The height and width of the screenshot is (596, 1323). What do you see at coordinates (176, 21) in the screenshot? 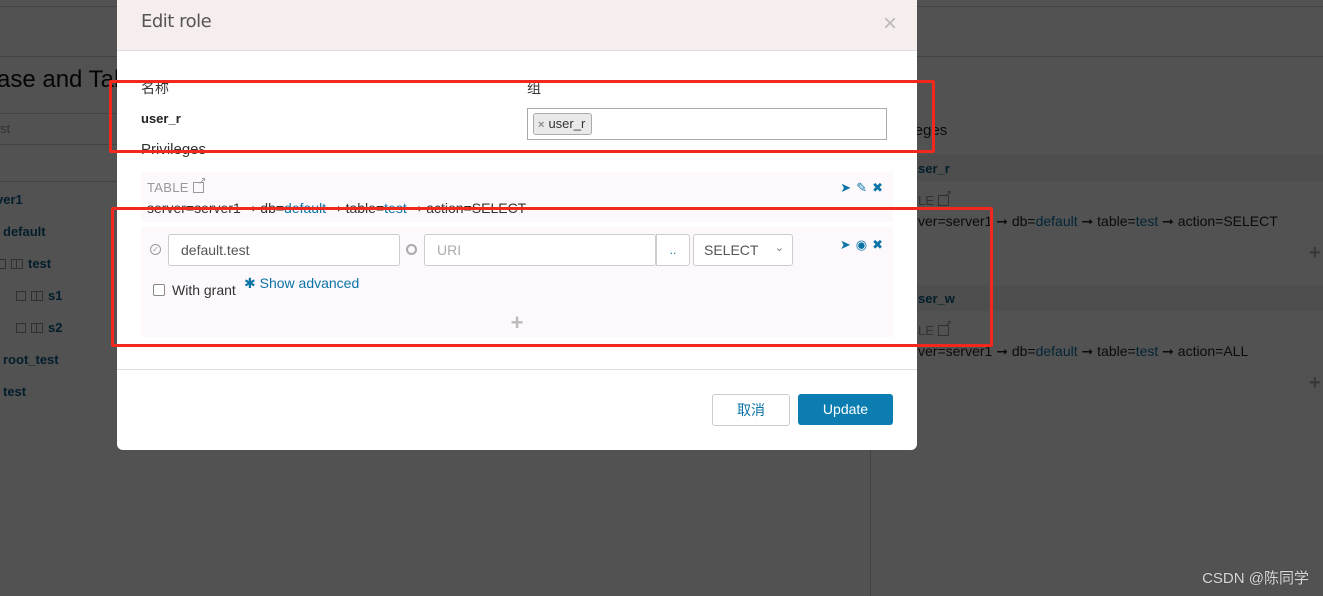
I see `modal-title: Edit role` at bounding box center [176, 21].